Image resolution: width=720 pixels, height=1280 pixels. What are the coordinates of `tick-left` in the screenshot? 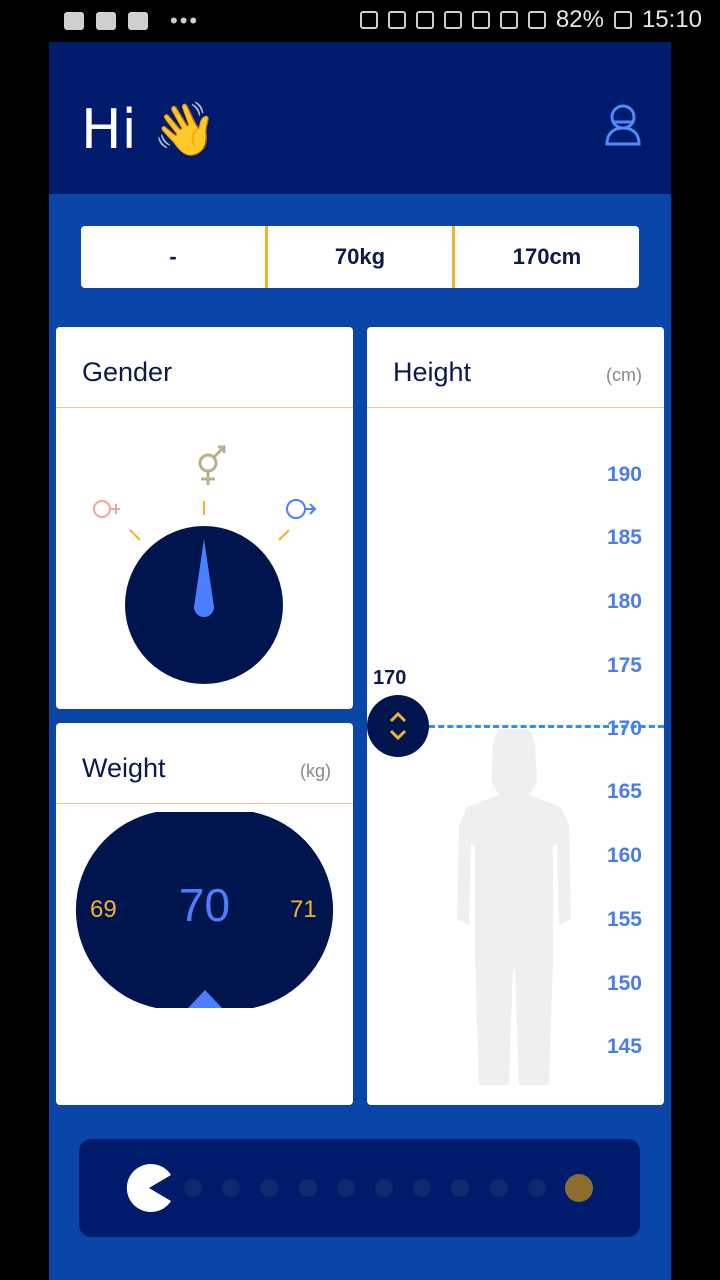 It's located at (135, 535).